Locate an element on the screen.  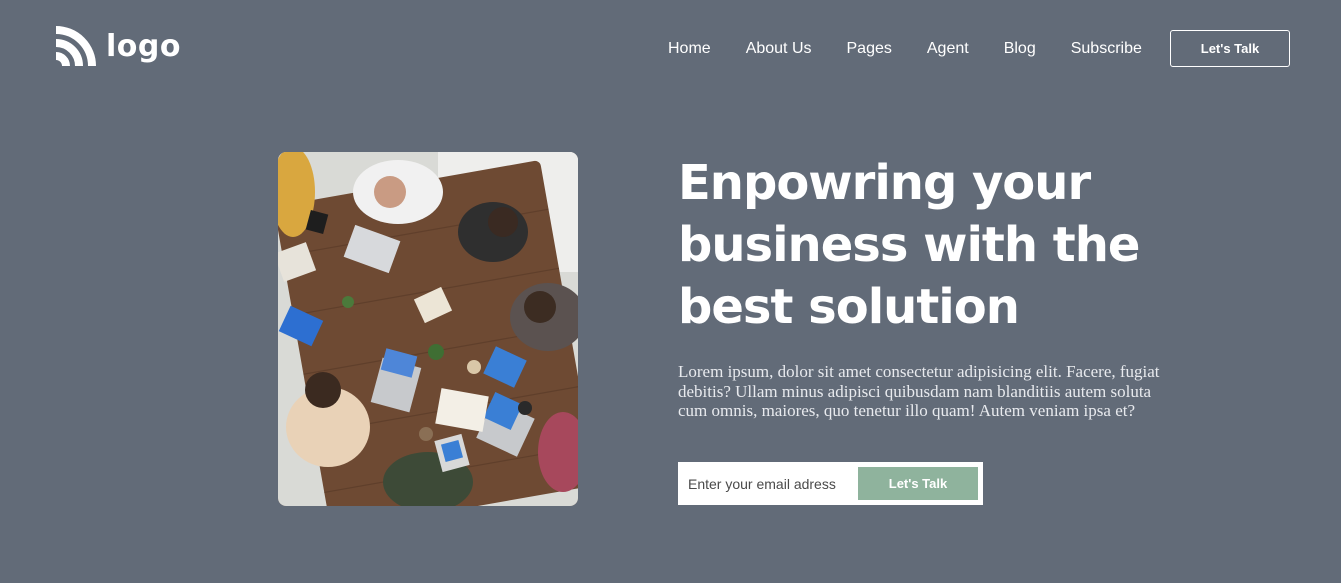
hero-image-team-meeting is located at coordinates (428, 329).